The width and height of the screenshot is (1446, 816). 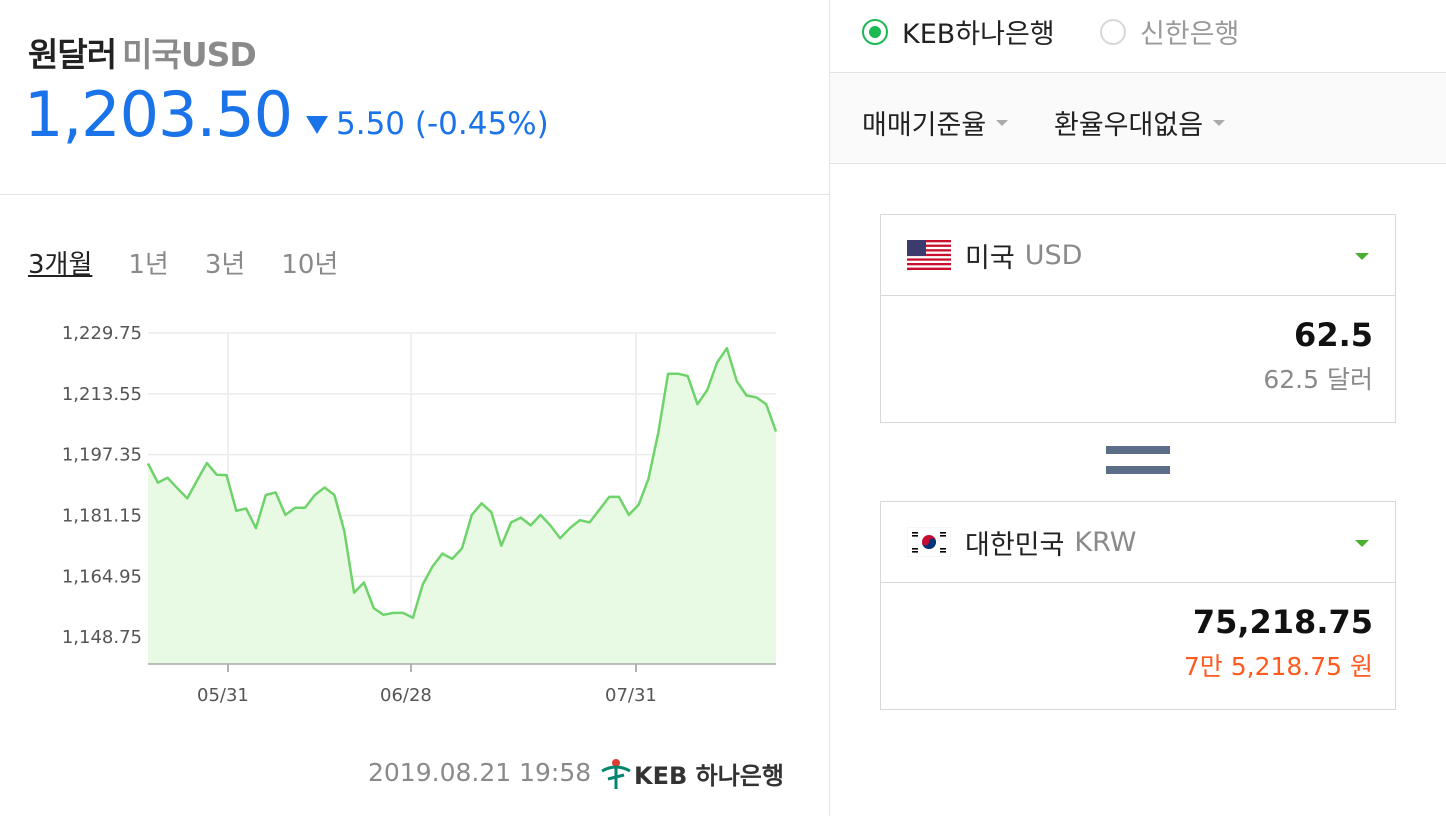 What do you see at coordinates (480, 772) in the screenshot?
I see `update-timestamp: 2019.08.21 19:58` at bounding box center [480, 772].